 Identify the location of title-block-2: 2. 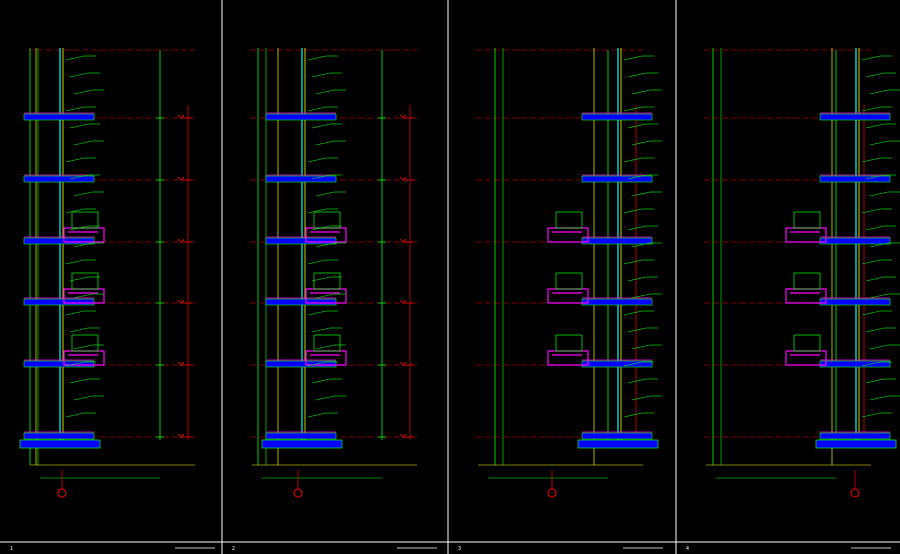
(233, 549).